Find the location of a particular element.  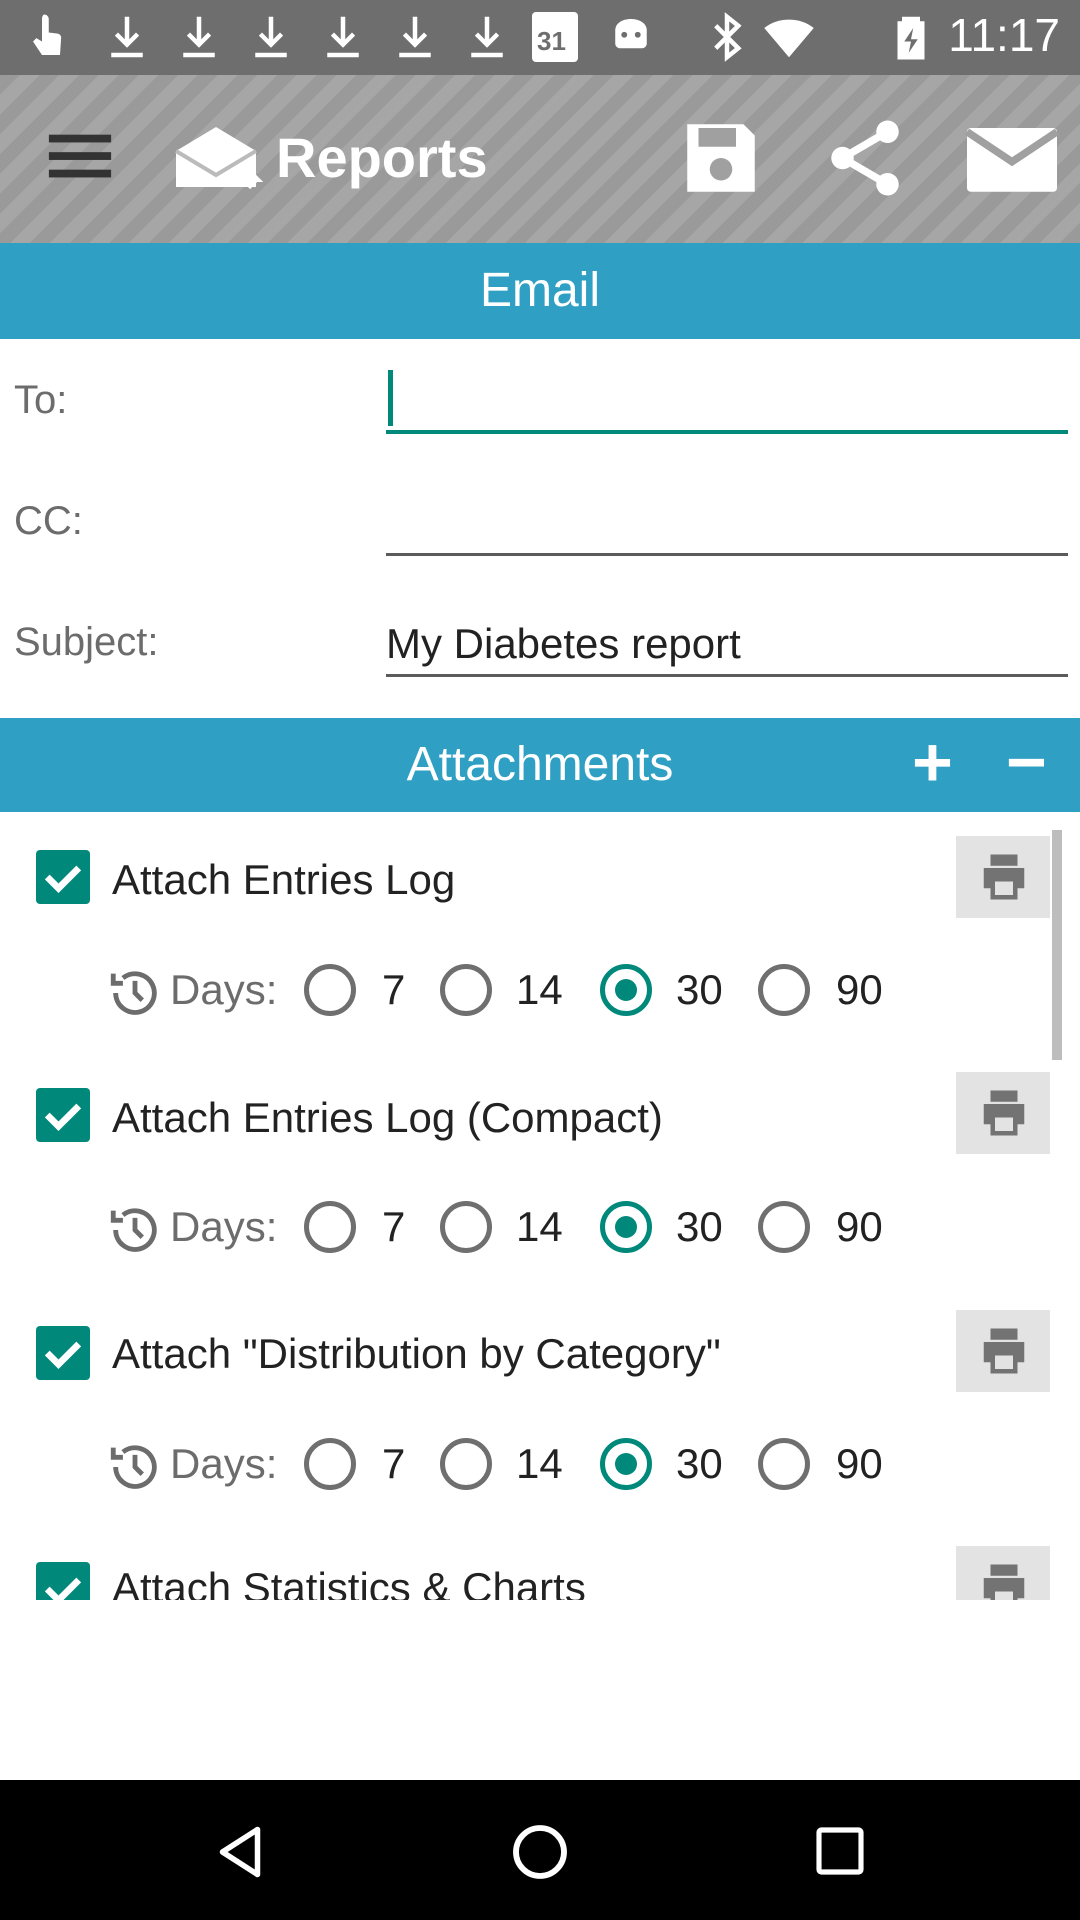

attachment-label: Attach Statistics & Charts is located at coordinates (349, 1582).